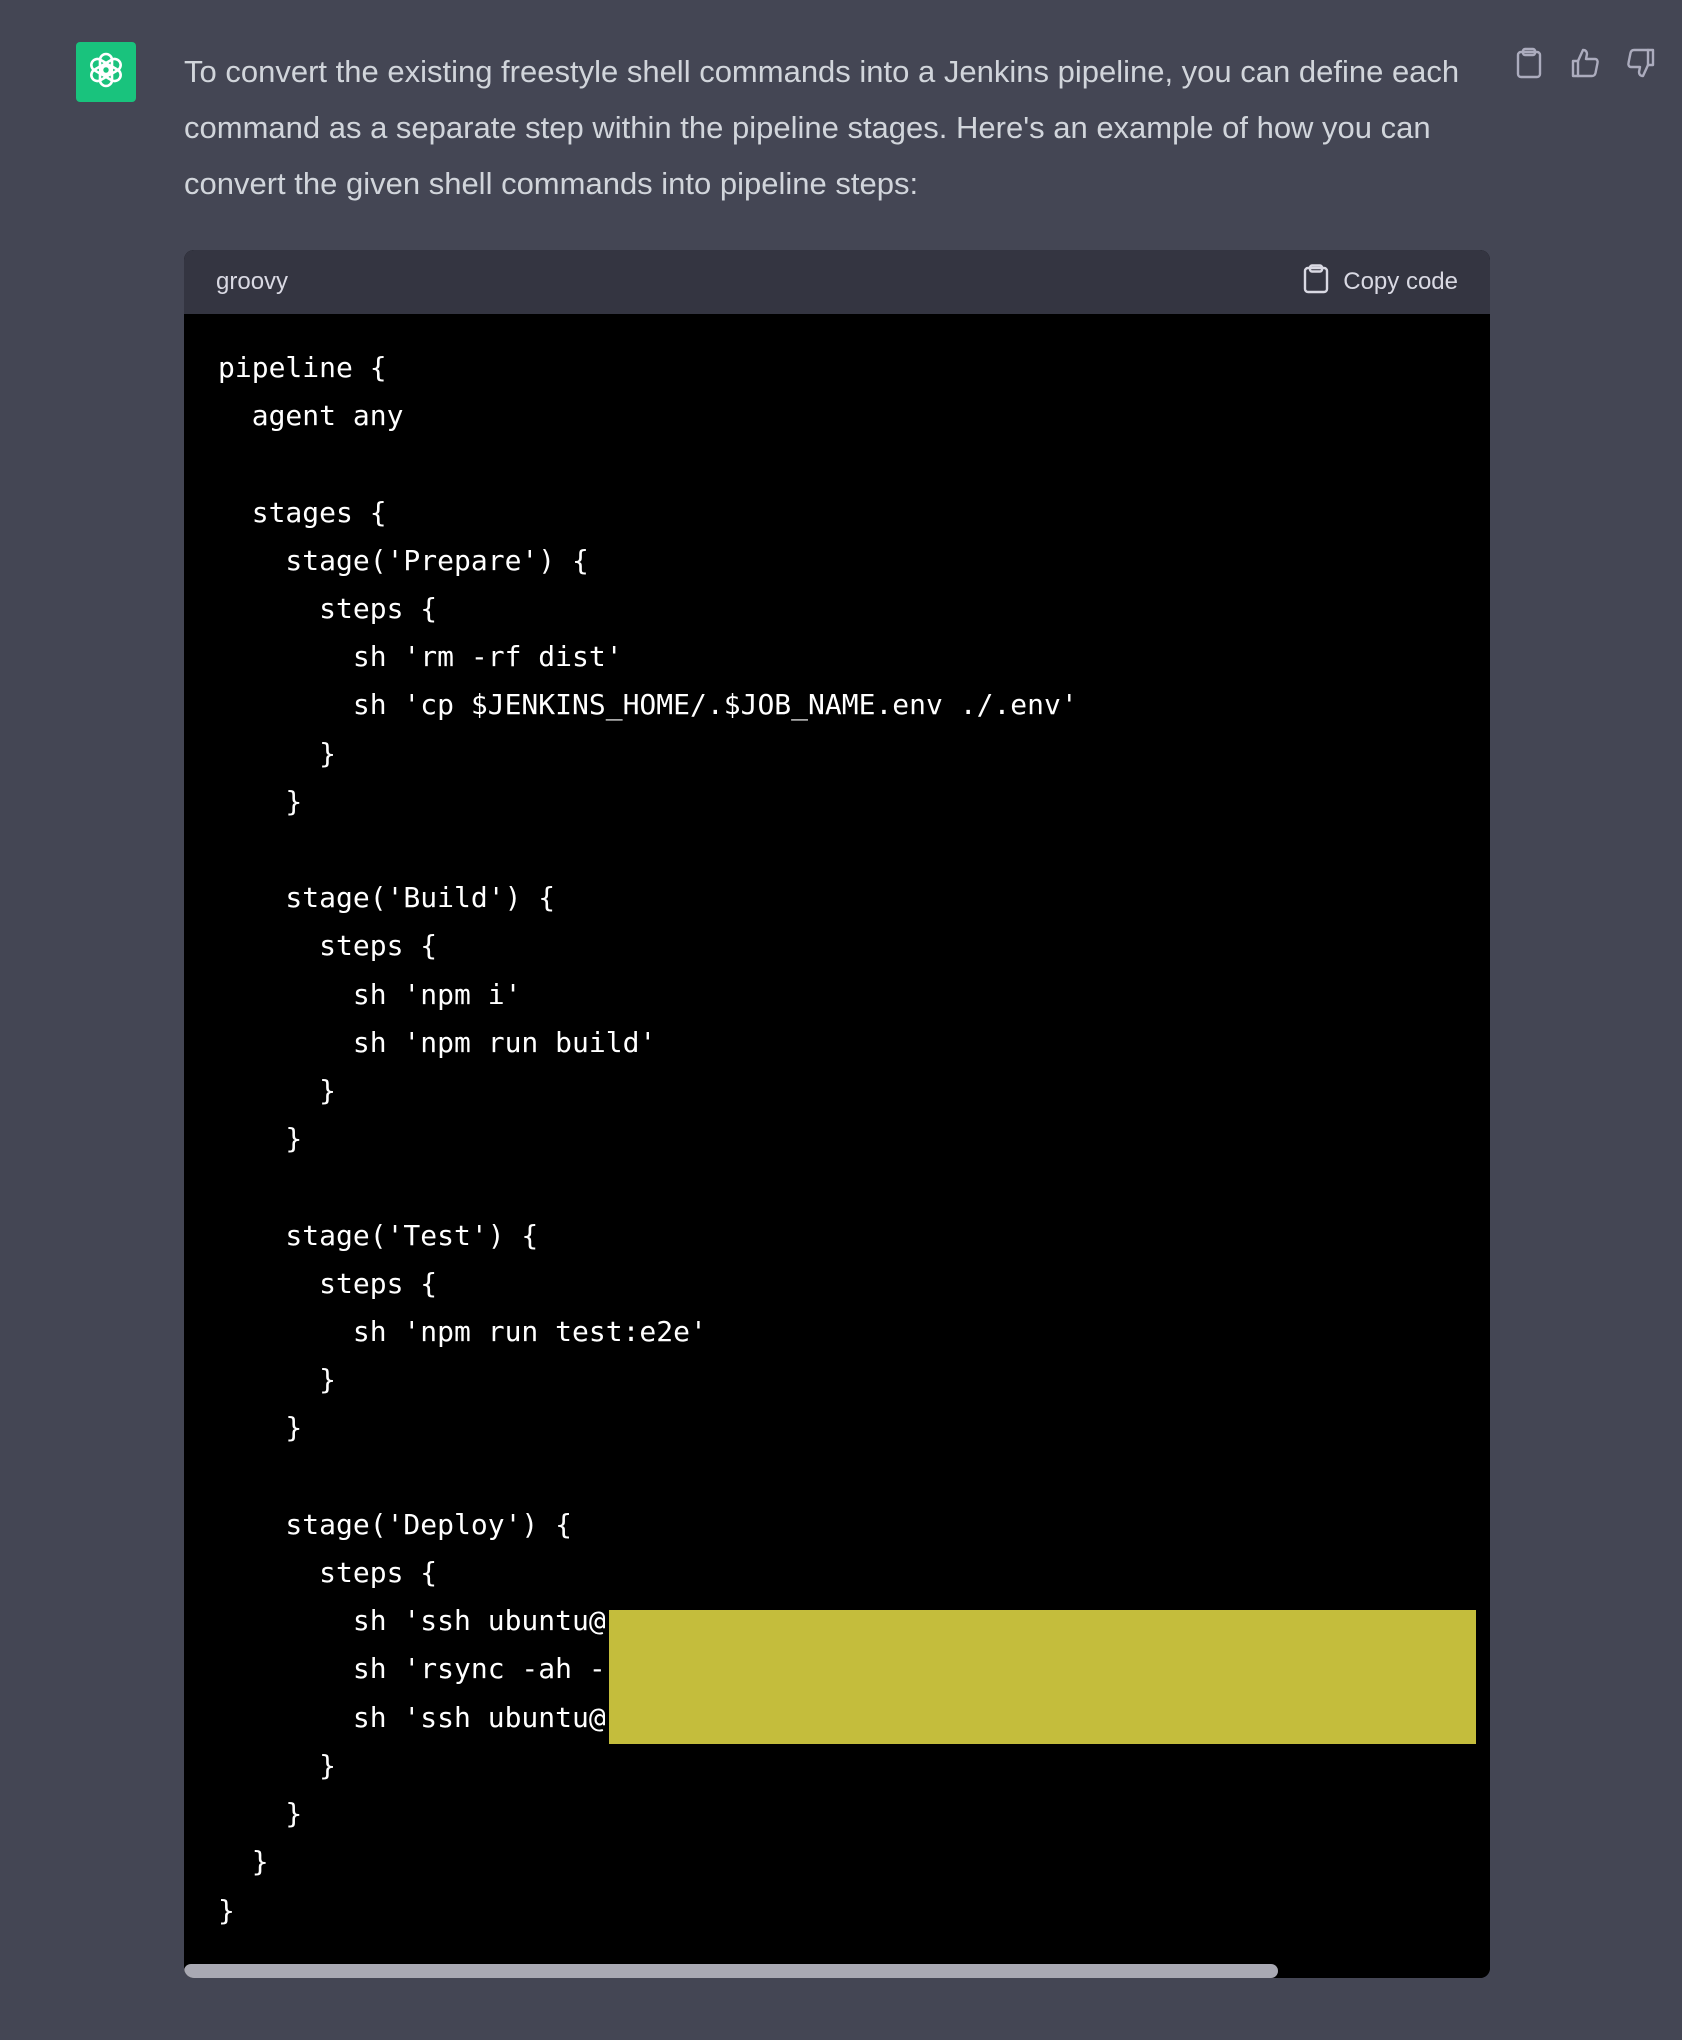 The width and height of the screenshot is (1682, 2040). I want to click on thumbs-up-button, so click(1585, 65).